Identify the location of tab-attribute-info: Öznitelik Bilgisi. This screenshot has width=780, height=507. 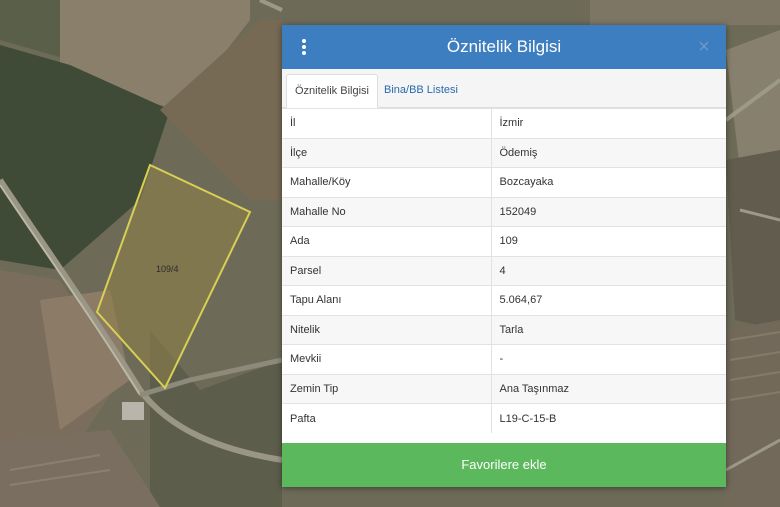
(332, 91).